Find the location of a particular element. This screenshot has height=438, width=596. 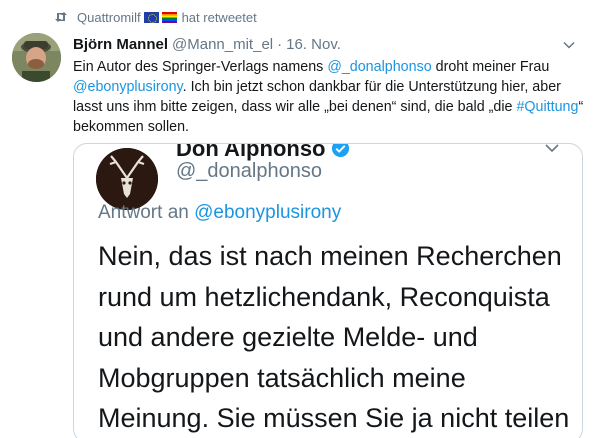

avatar is located at coordinates (36, 57).